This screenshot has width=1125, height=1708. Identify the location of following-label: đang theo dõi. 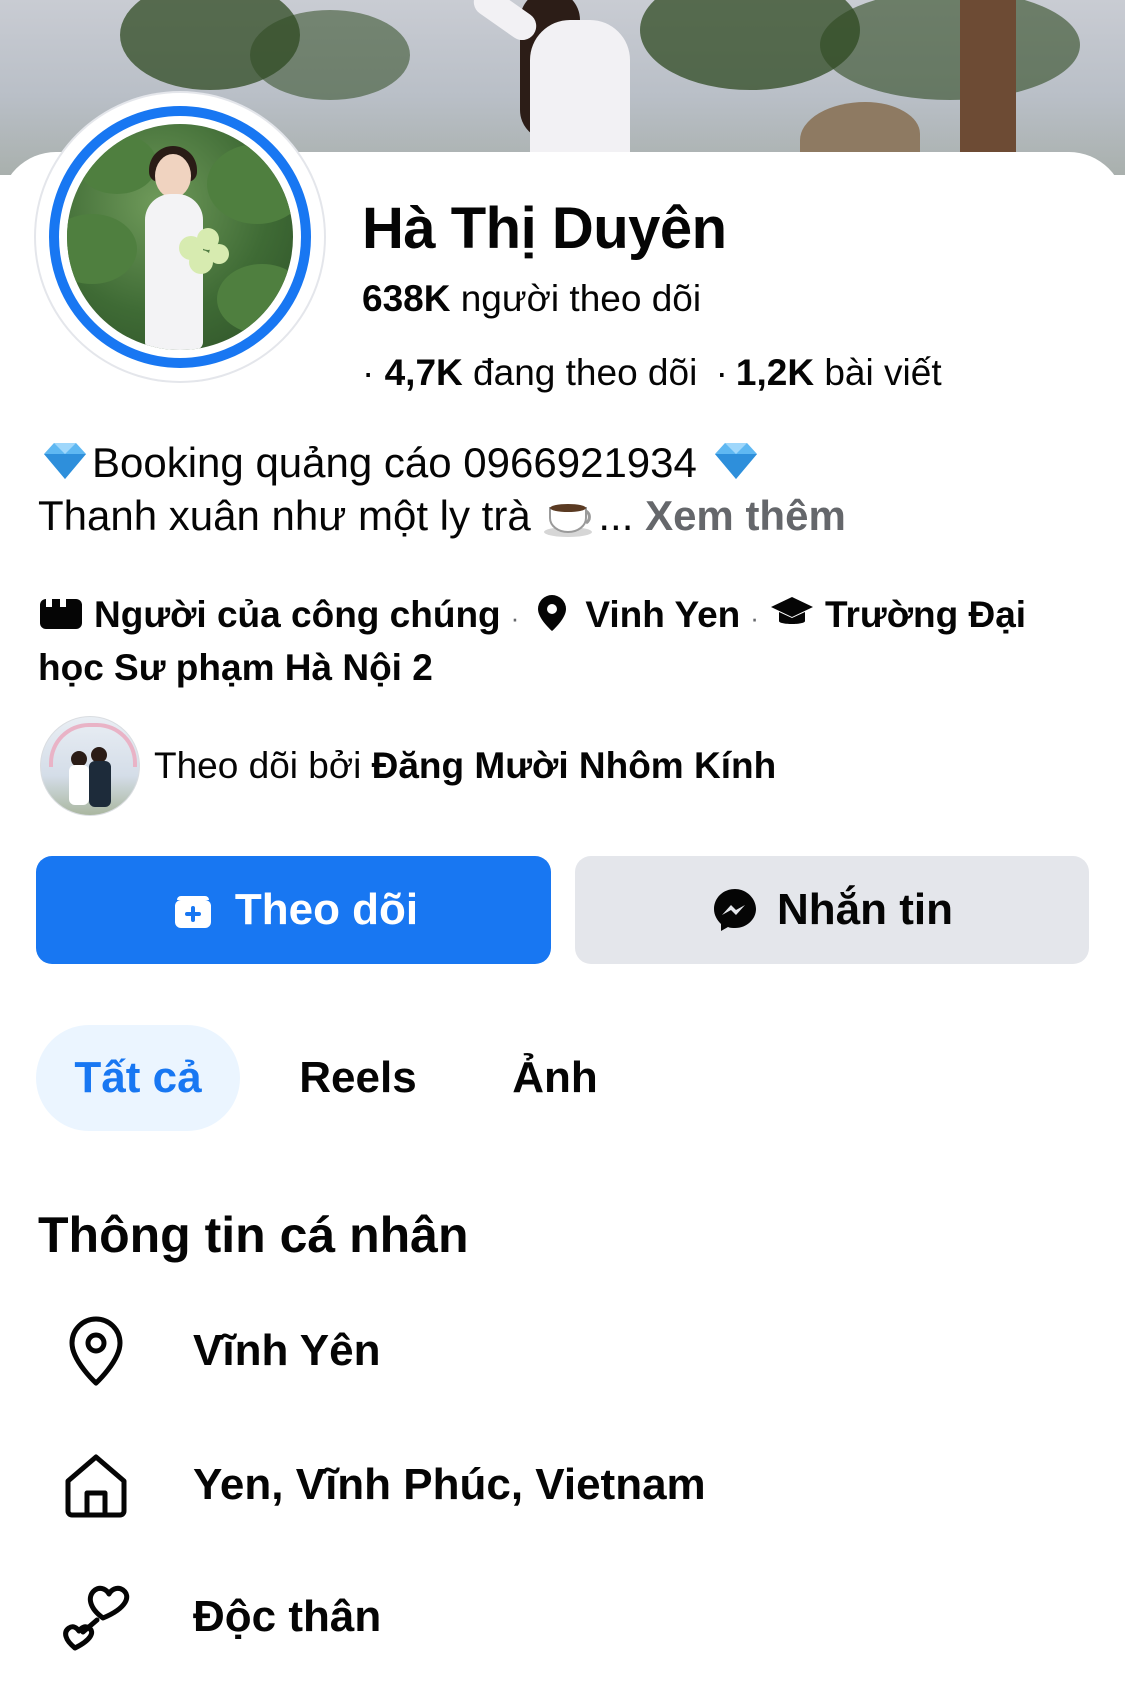
(585, 372).